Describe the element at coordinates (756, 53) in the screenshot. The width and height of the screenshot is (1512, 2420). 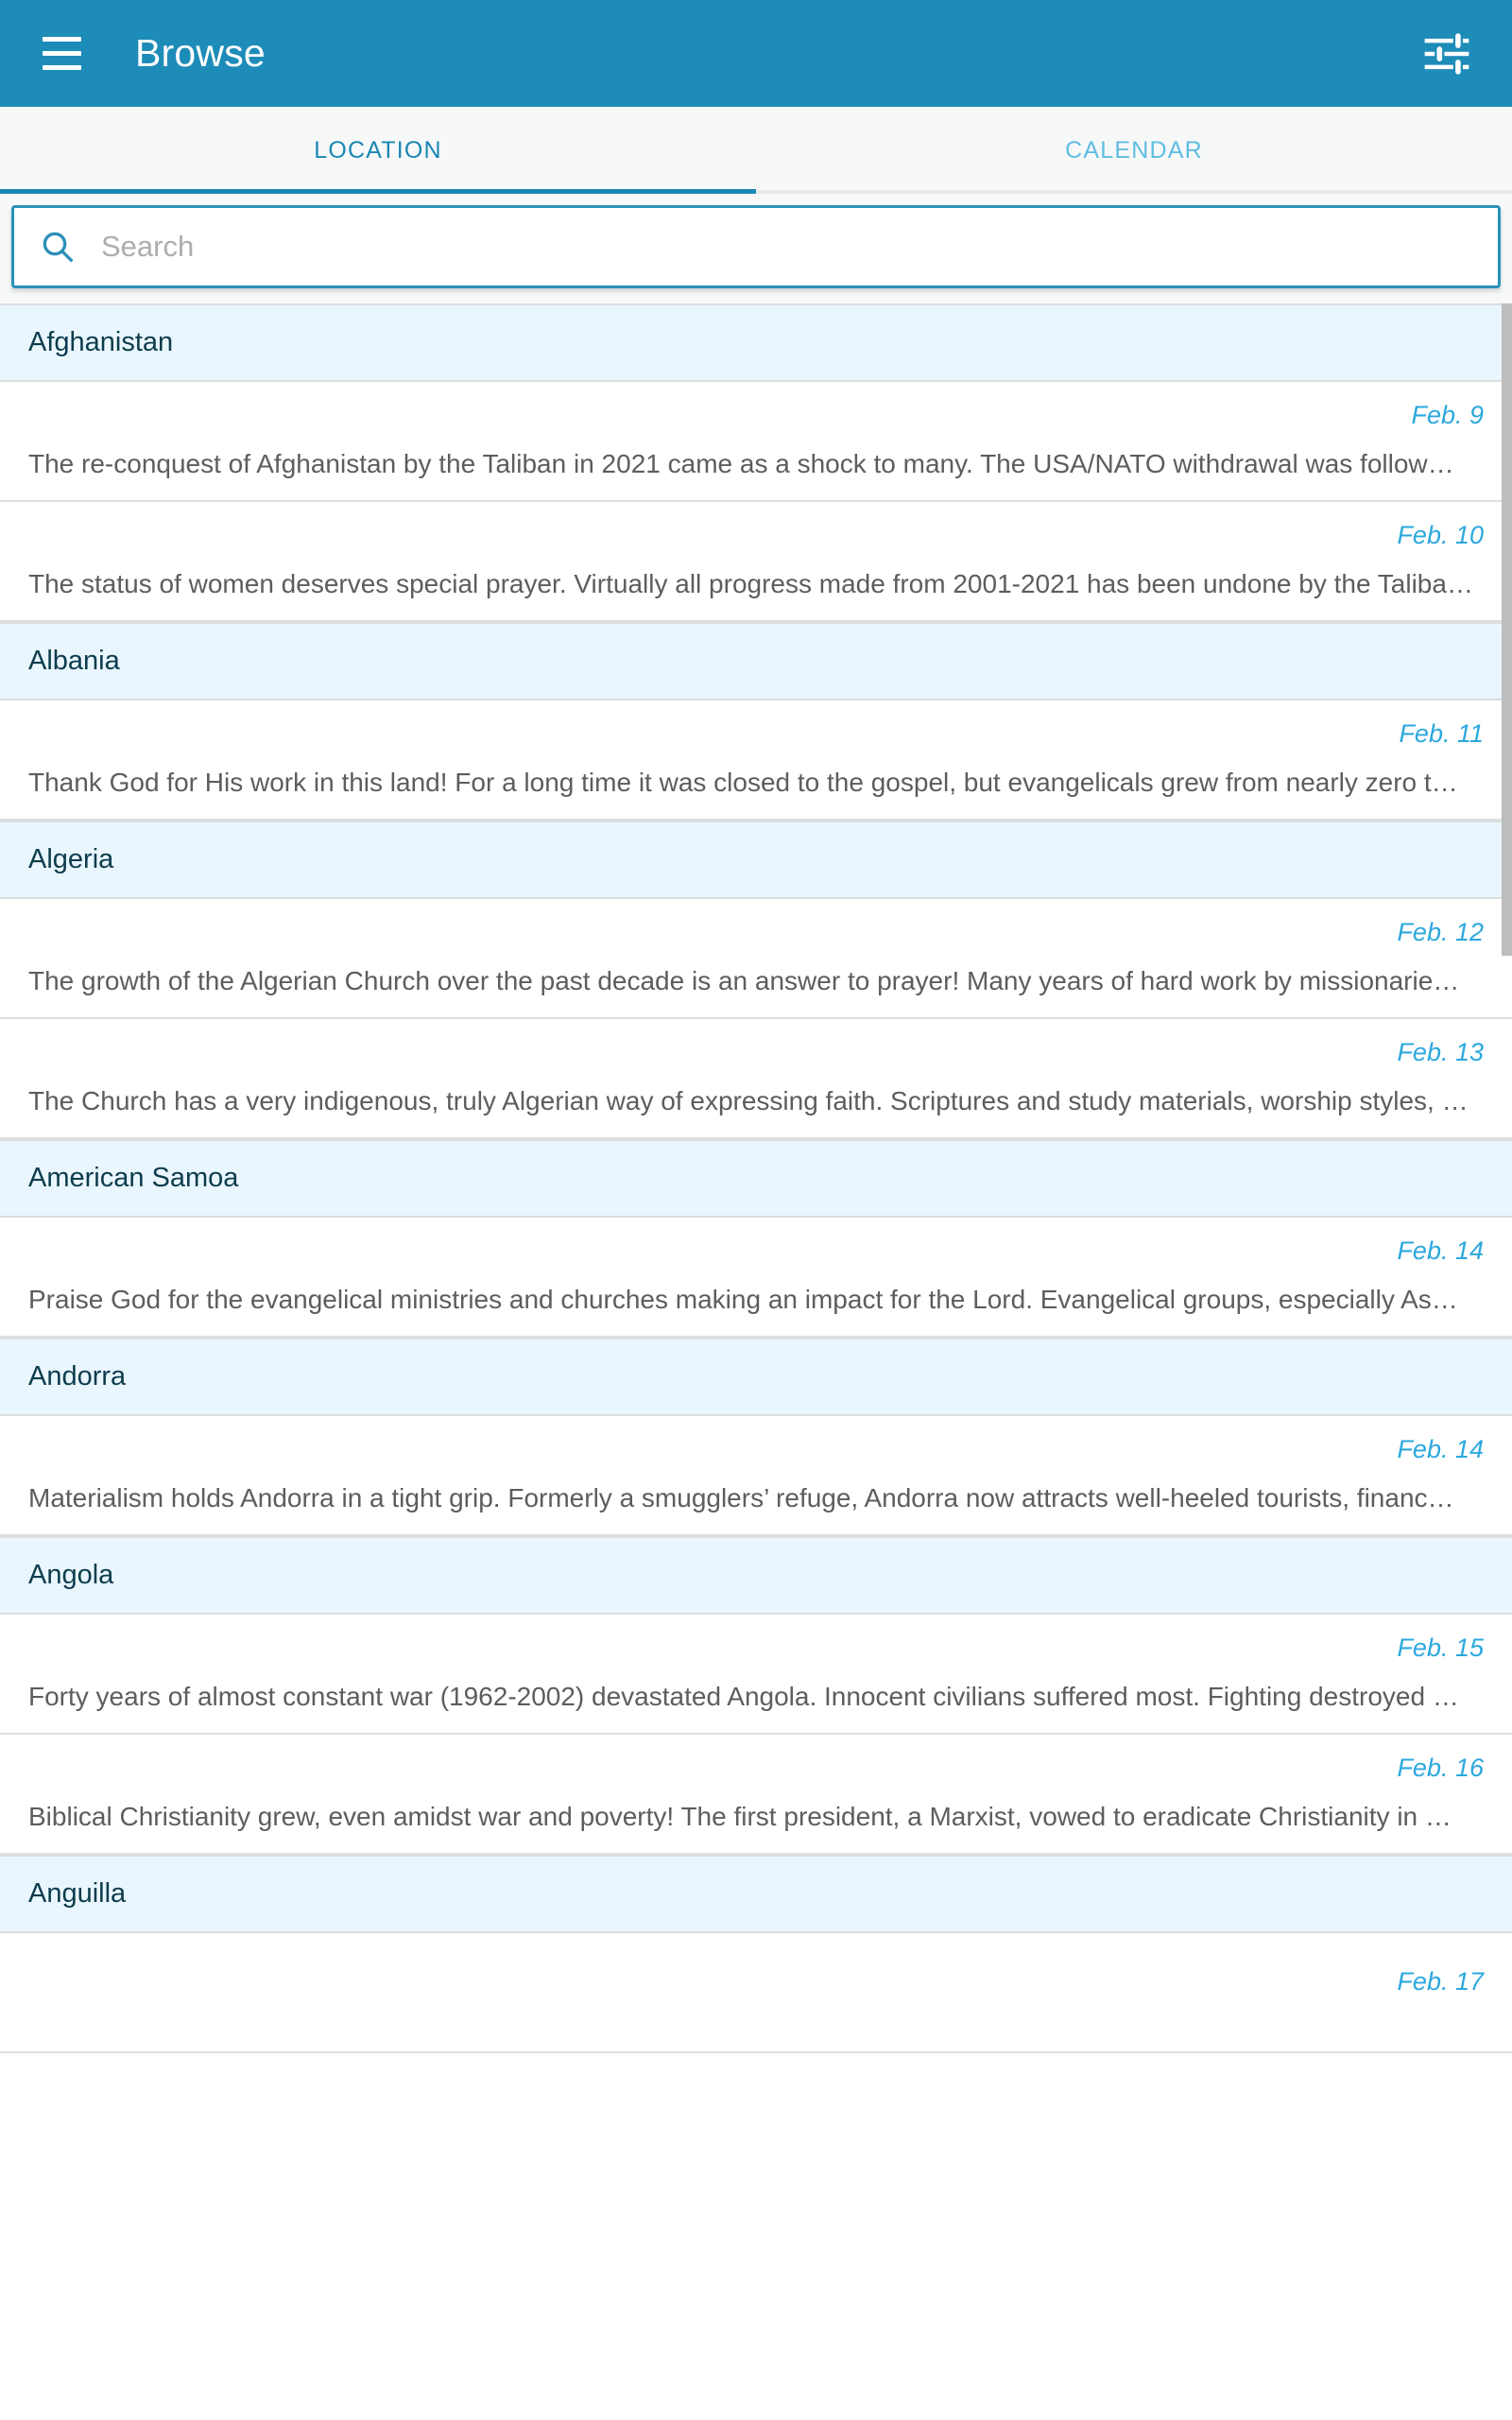
I see `app-bar: Browse` at that location.